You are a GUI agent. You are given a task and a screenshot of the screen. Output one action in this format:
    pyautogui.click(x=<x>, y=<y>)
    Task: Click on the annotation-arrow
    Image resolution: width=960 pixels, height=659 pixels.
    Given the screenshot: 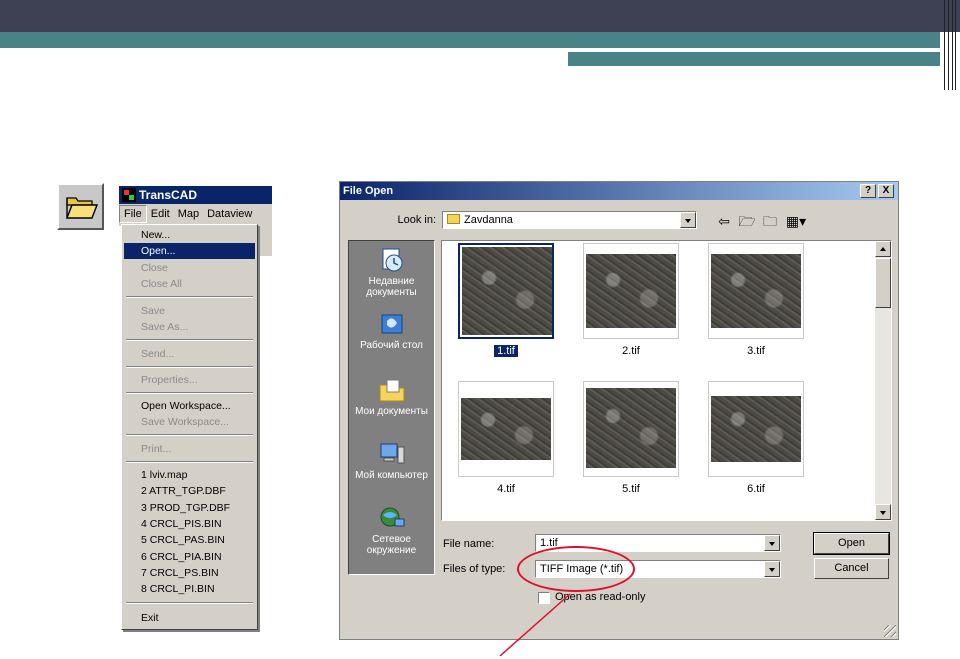 What is the action you would take?
    pyautogui.click(x=535, y=625)
    